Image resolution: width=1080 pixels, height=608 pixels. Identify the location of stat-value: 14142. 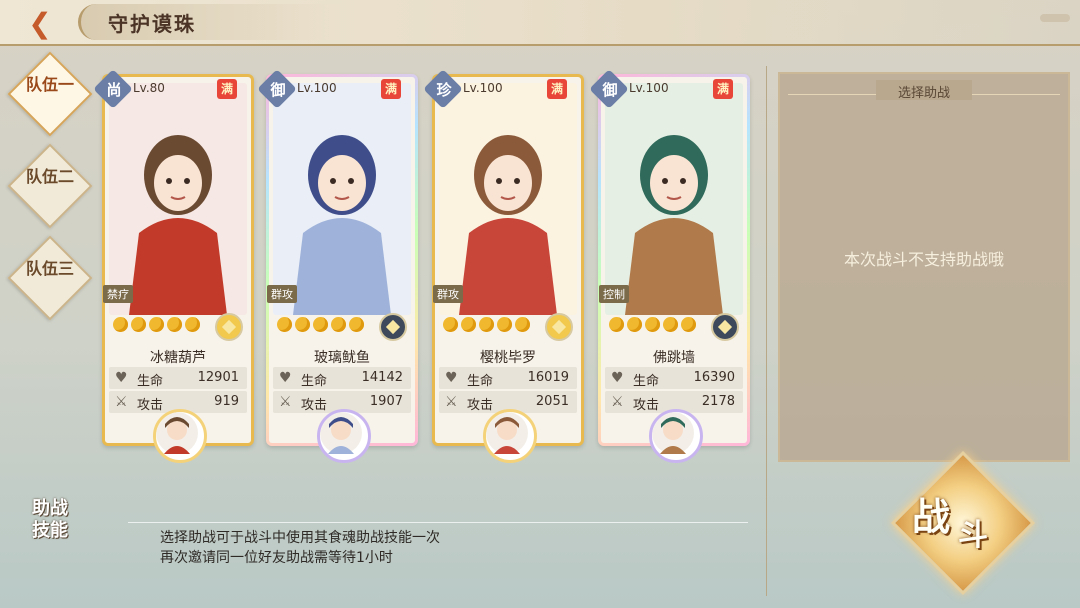
(382, 377).